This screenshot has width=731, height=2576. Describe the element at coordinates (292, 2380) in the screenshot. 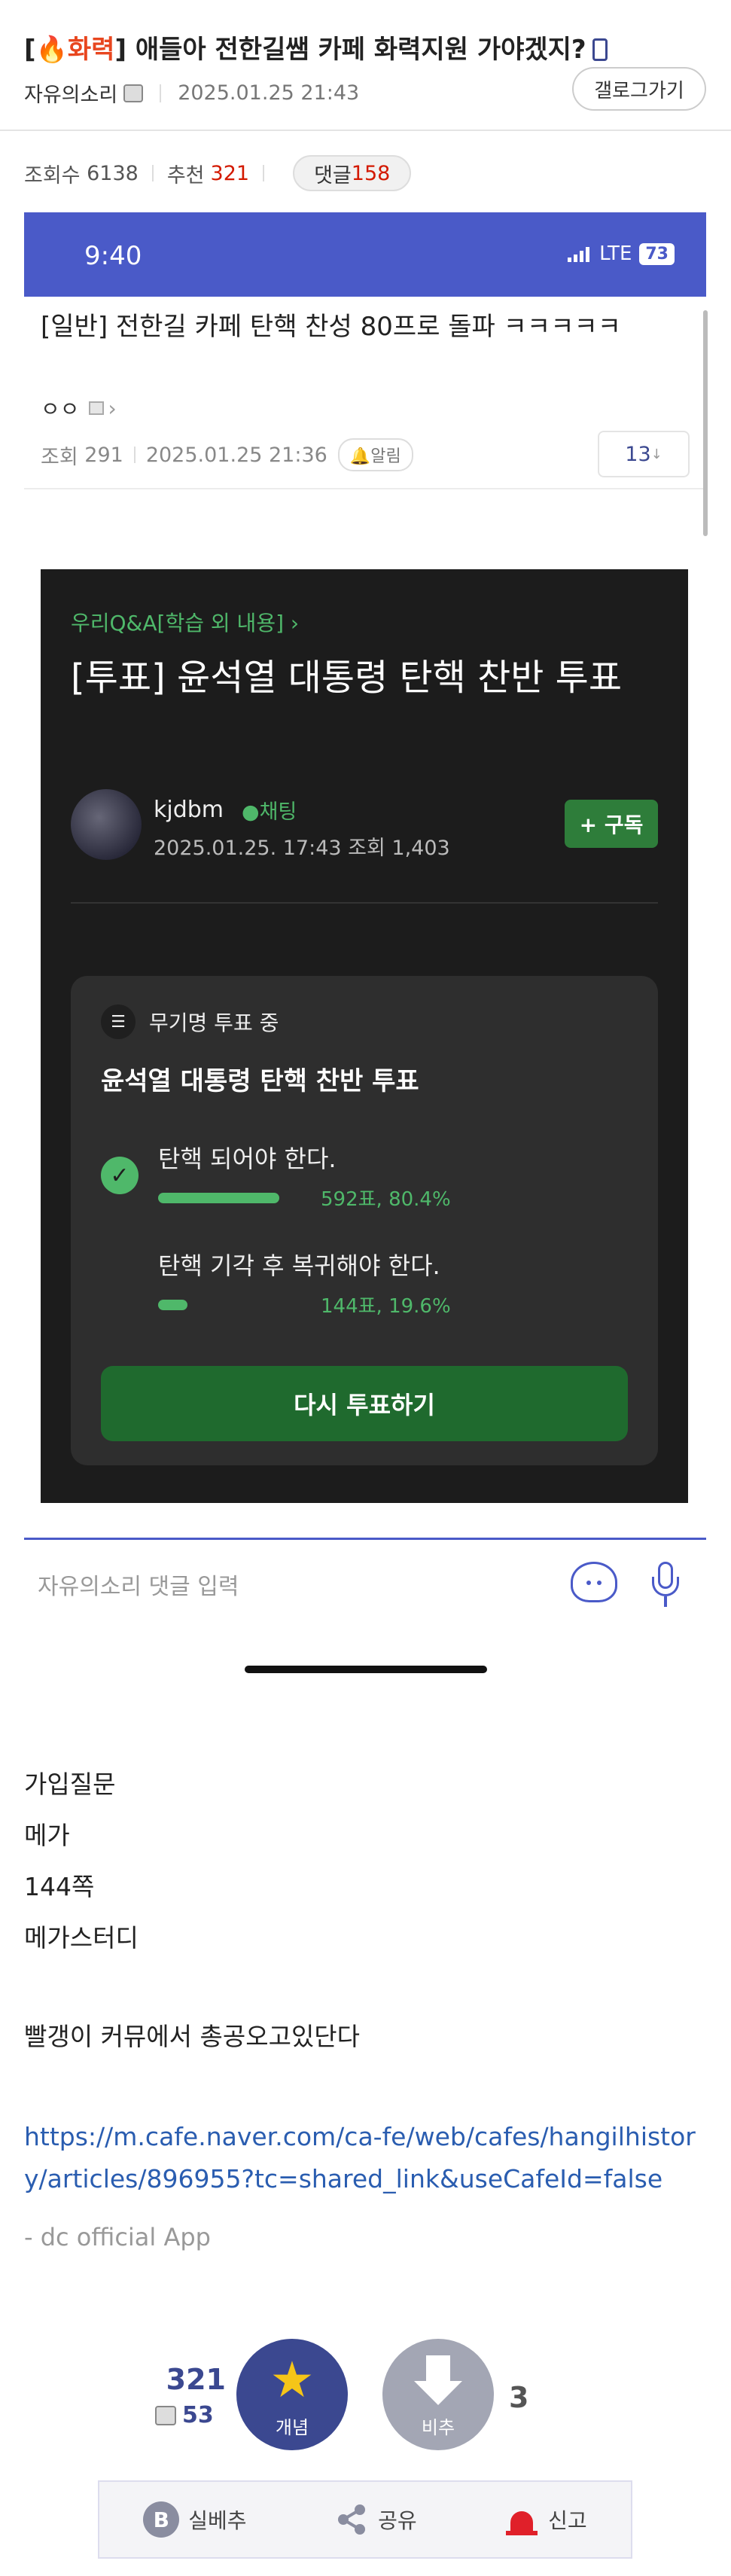

I see `star-icon: ★` at that location.